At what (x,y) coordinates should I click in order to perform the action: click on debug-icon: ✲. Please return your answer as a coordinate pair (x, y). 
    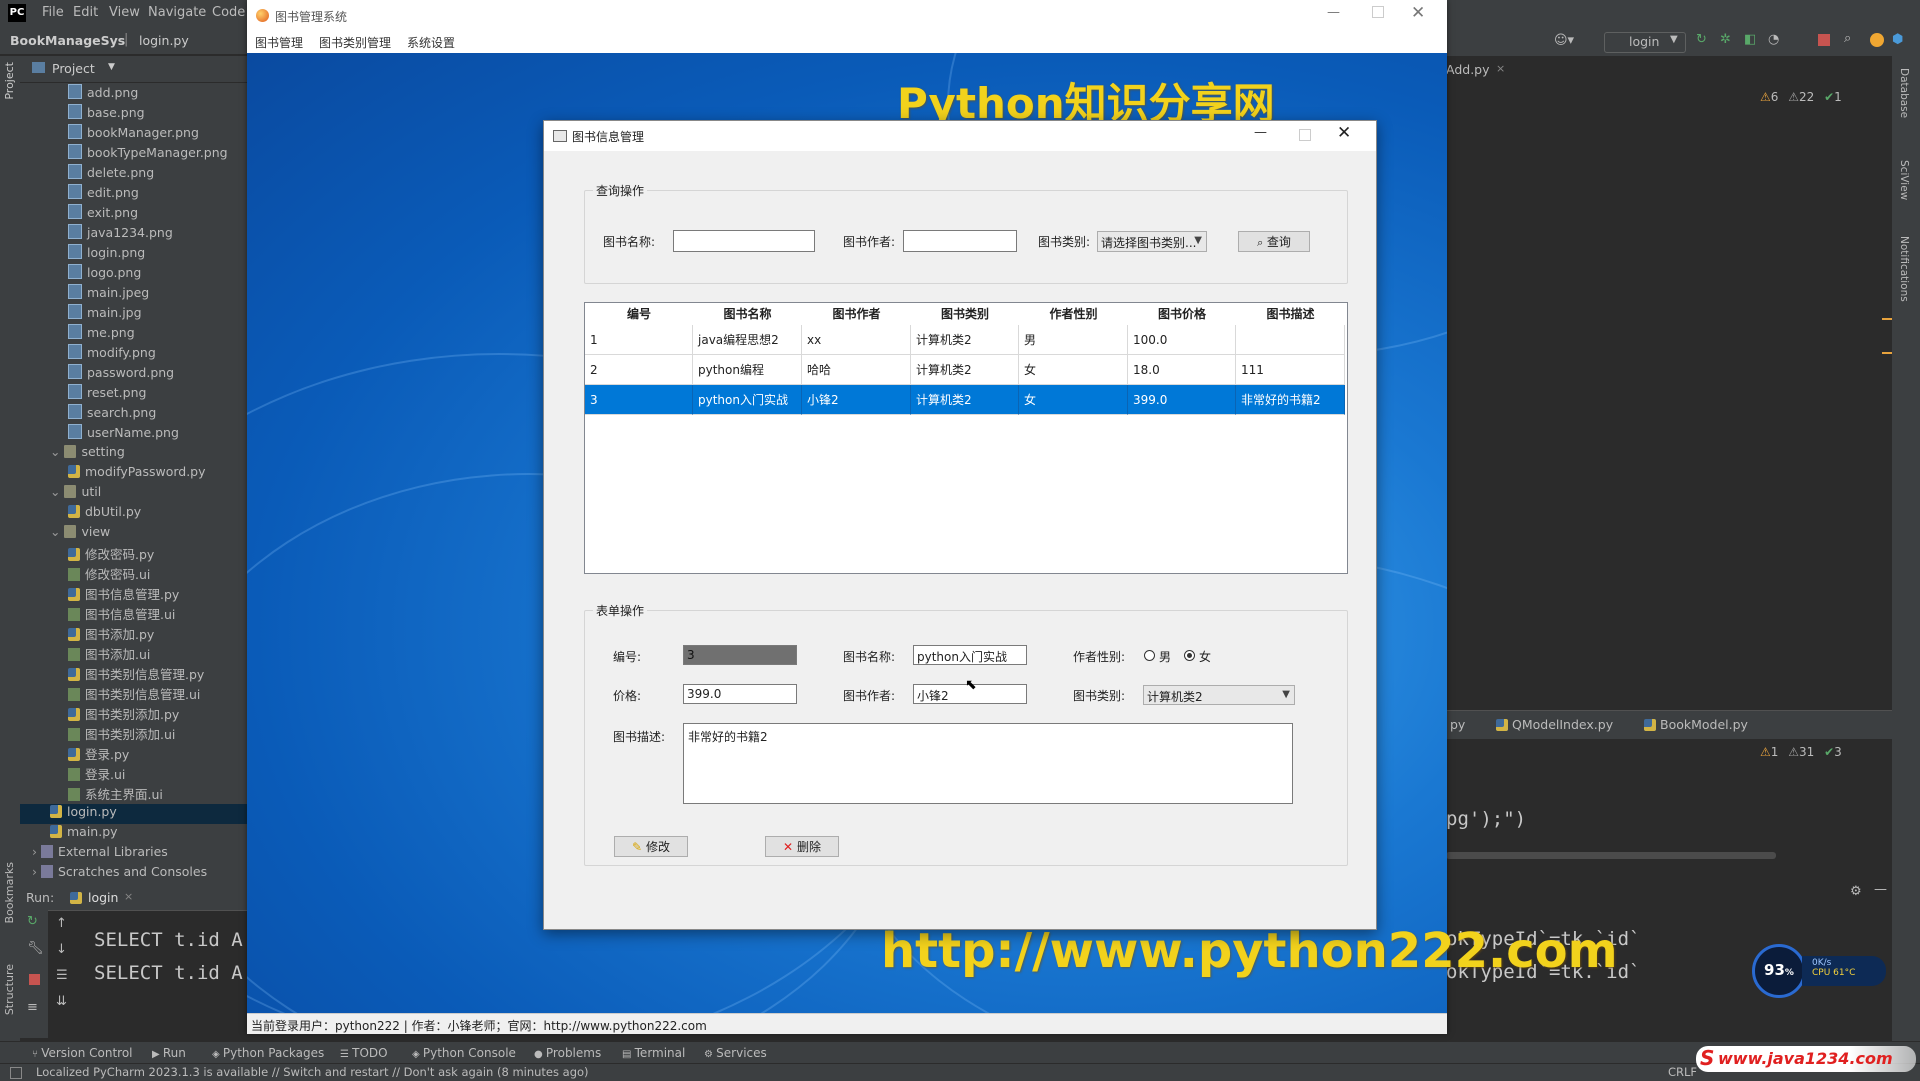
    Looking at the image, I should click on (1725, 39).